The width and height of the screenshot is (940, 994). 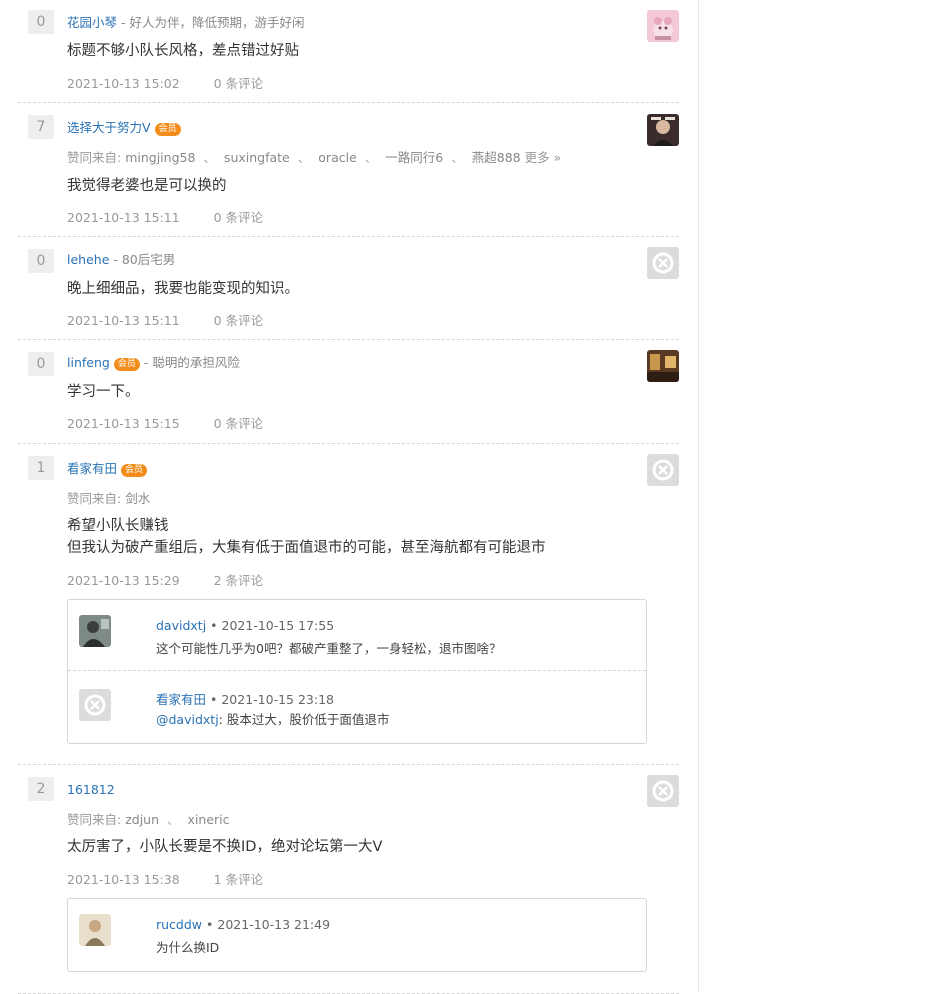 What do you see at coordinates (160, 157) in the screenshot?
I see `agree-user-link: mingjing58` at bounding box center [160, 157].